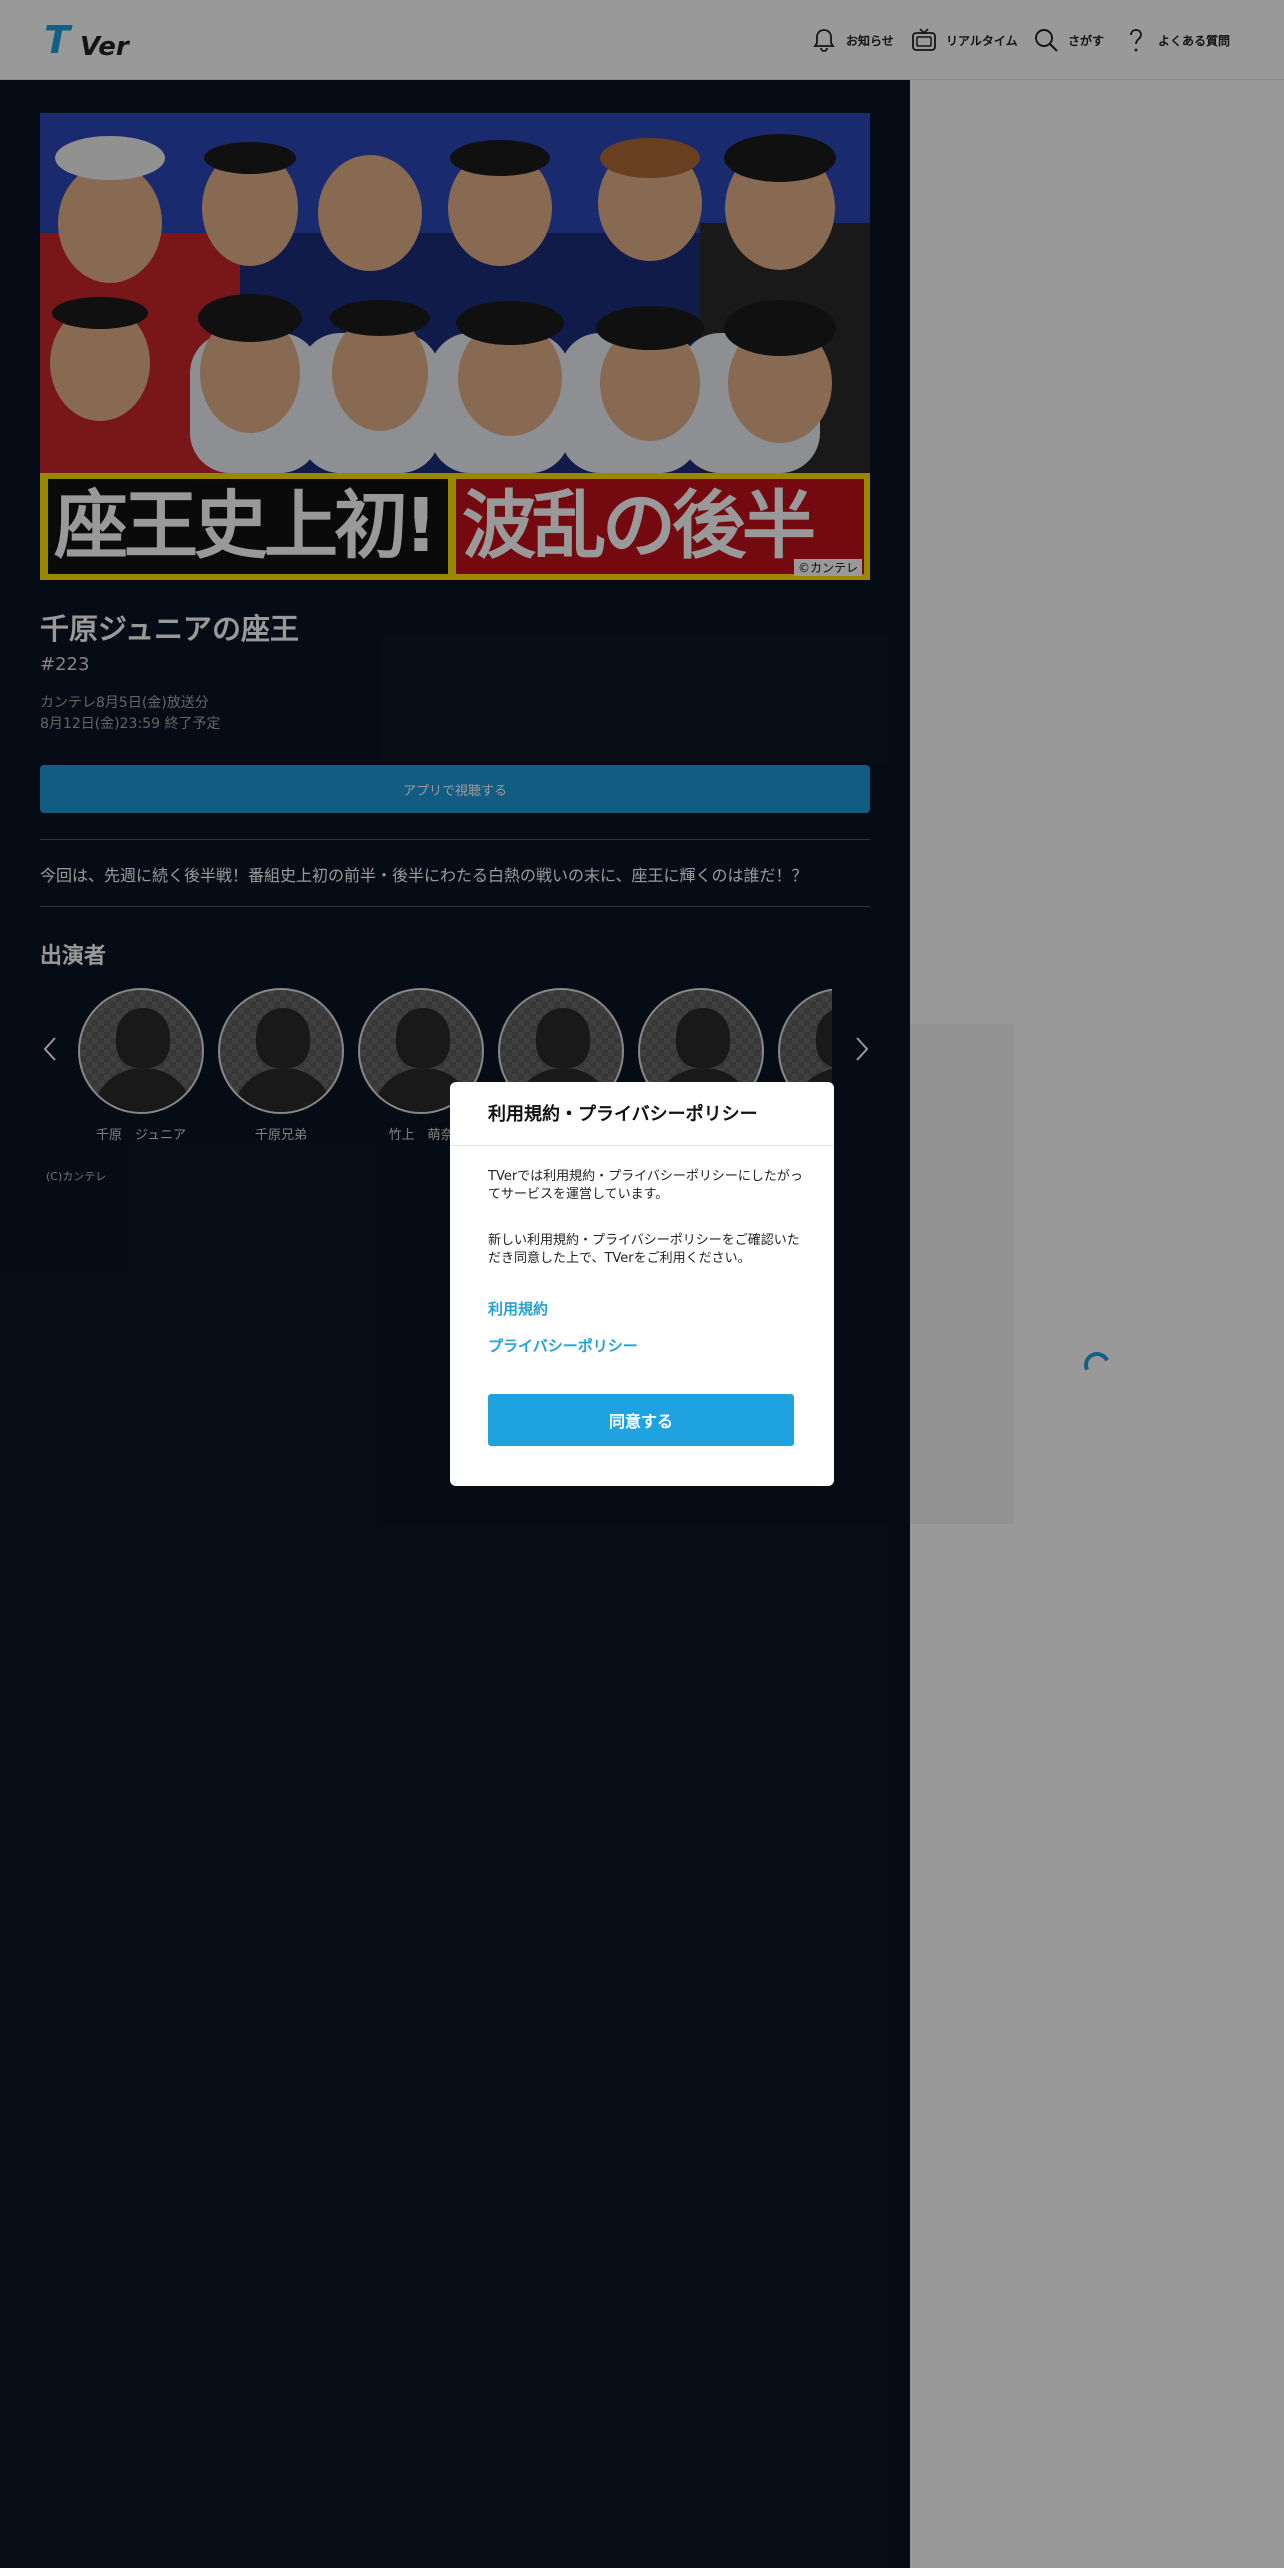 This screenshot has height=2568, width=1284. Describe the element at coordinates (623, 1114) in the screenshot. I see `modal-title: 利用規約・プライバシーポリシー` at that location.